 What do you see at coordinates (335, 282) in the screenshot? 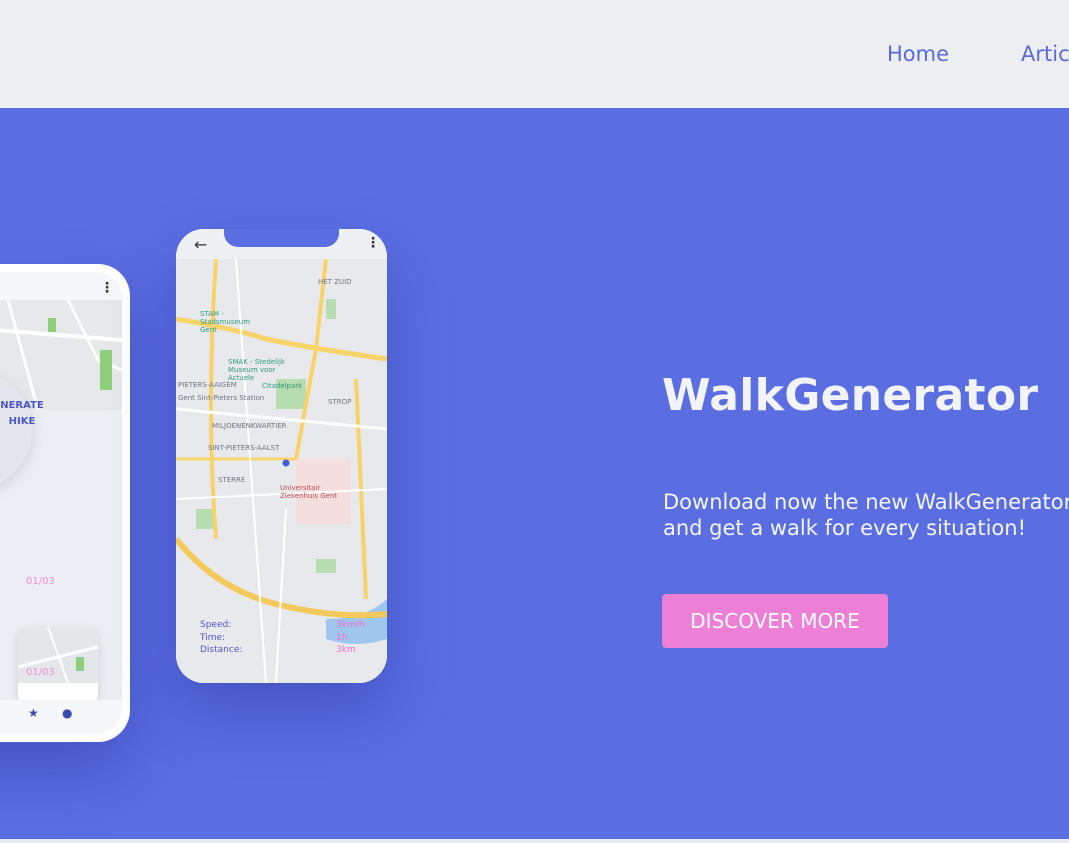
I see `map-label: HET ZUID` at bounding box center [335, 282].